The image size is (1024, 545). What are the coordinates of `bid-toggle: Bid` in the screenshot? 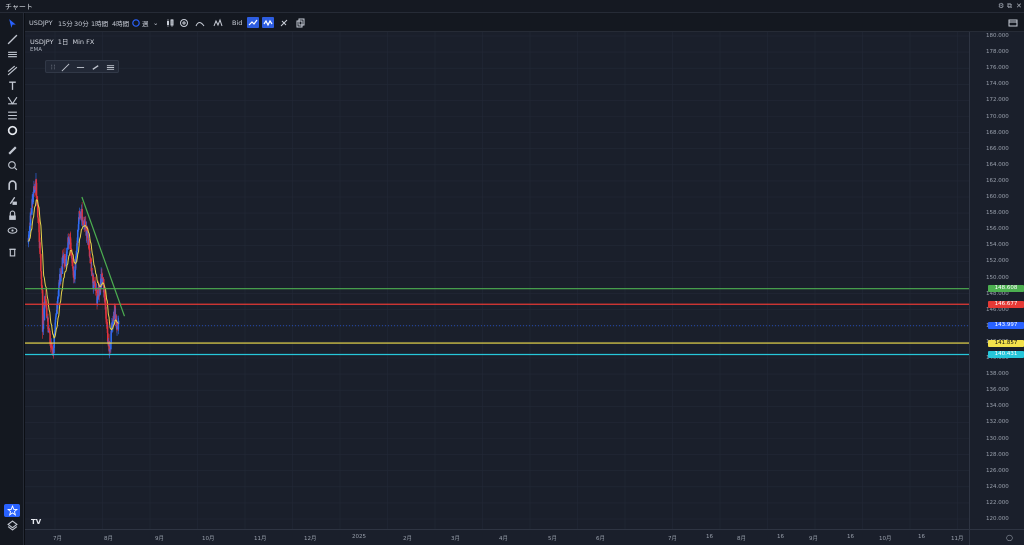 It's located at (237, 22).